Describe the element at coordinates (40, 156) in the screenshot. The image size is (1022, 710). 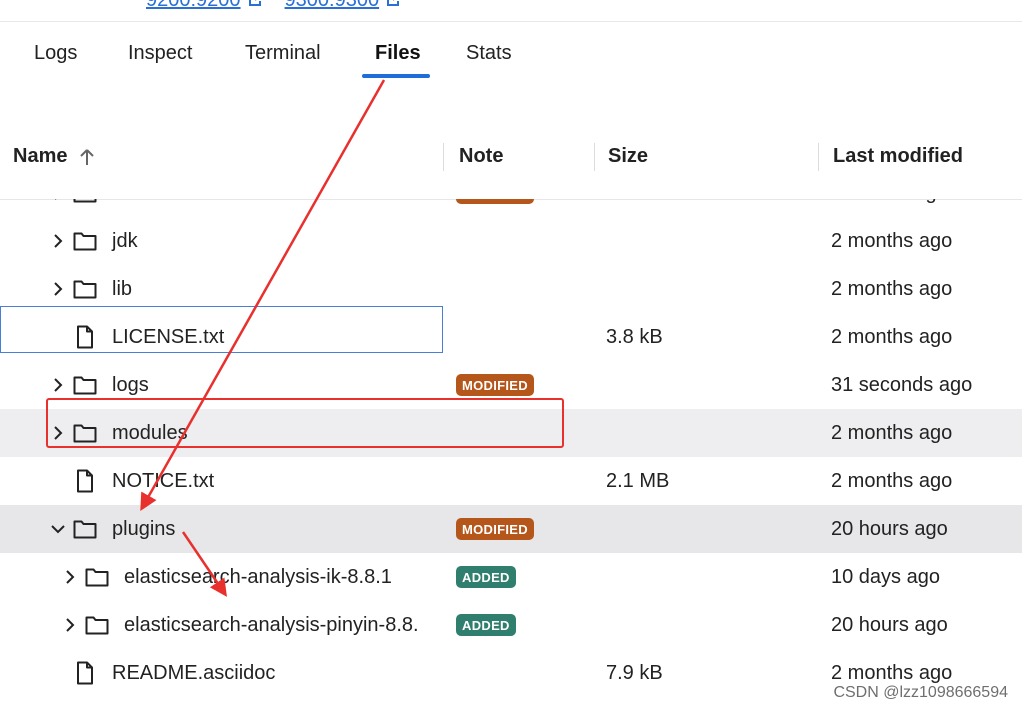
I see `column-name-label: Name` at that location.